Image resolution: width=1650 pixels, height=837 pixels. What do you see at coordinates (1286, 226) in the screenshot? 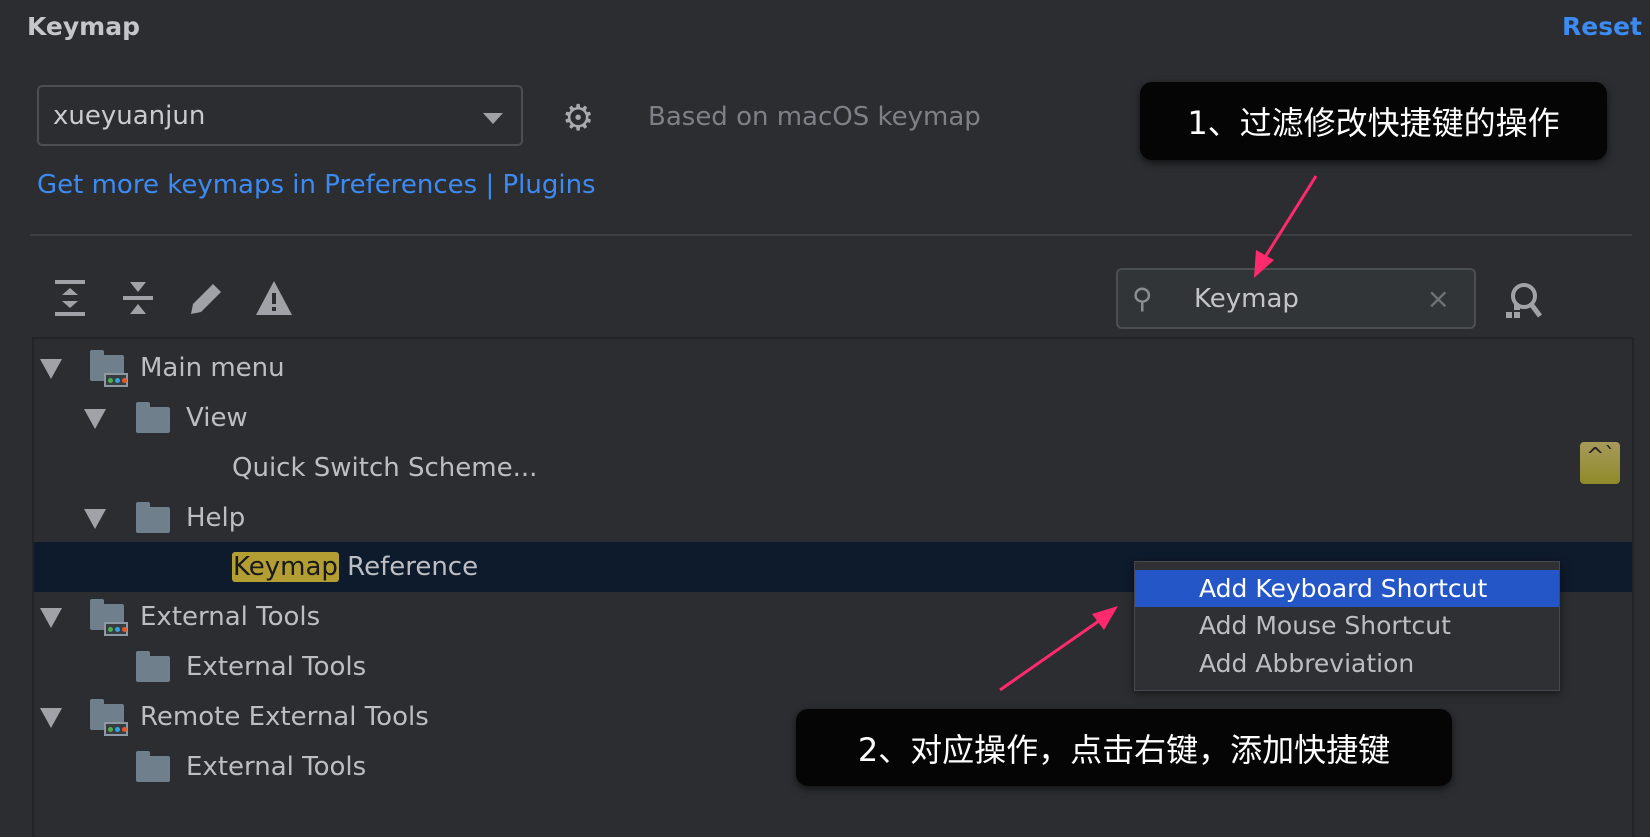
I see `arrow-to-search` at bounding box center [1286, 226].